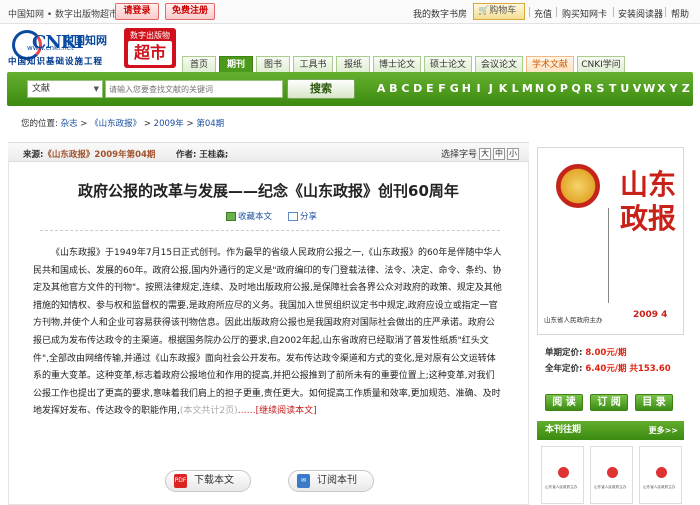 This screenshot has width=700, height=505. What do you see at coordinates (613, 88) in the screenshot?
I see `alphabet-letter: T` at bounding box center [613, 88].